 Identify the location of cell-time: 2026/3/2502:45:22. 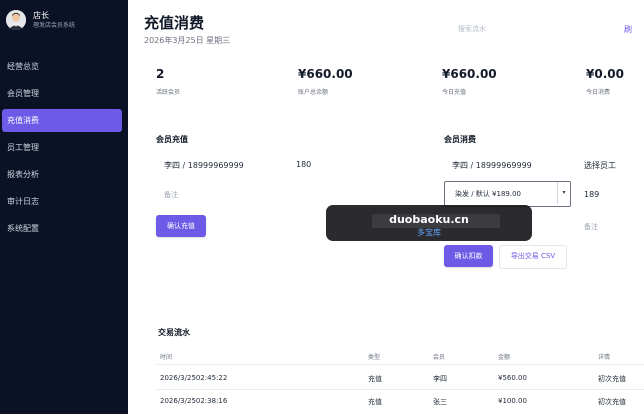
(194, 378).